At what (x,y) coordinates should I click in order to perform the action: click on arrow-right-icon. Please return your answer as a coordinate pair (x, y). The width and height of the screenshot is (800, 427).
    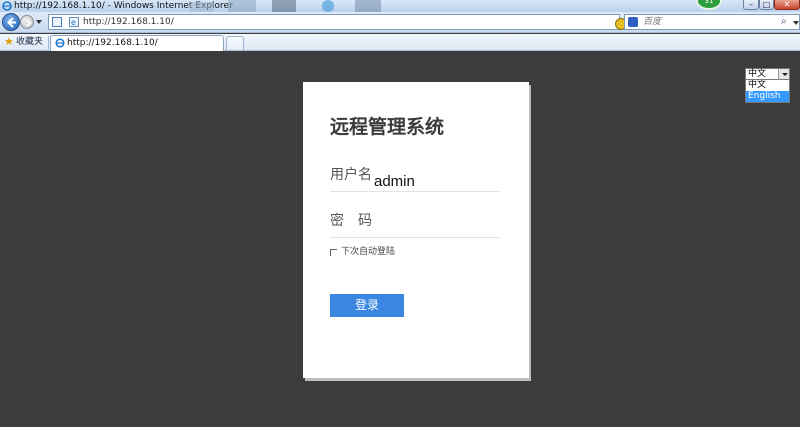
    Looking at the image, I should click on (29, 23).